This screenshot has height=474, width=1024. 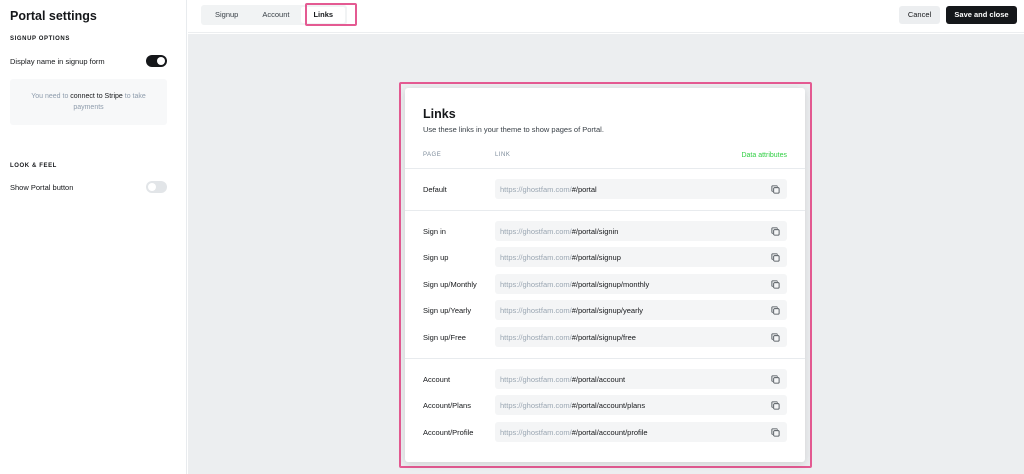 I want to click on column-header-page: PAGE, so click(x=432, y=155).